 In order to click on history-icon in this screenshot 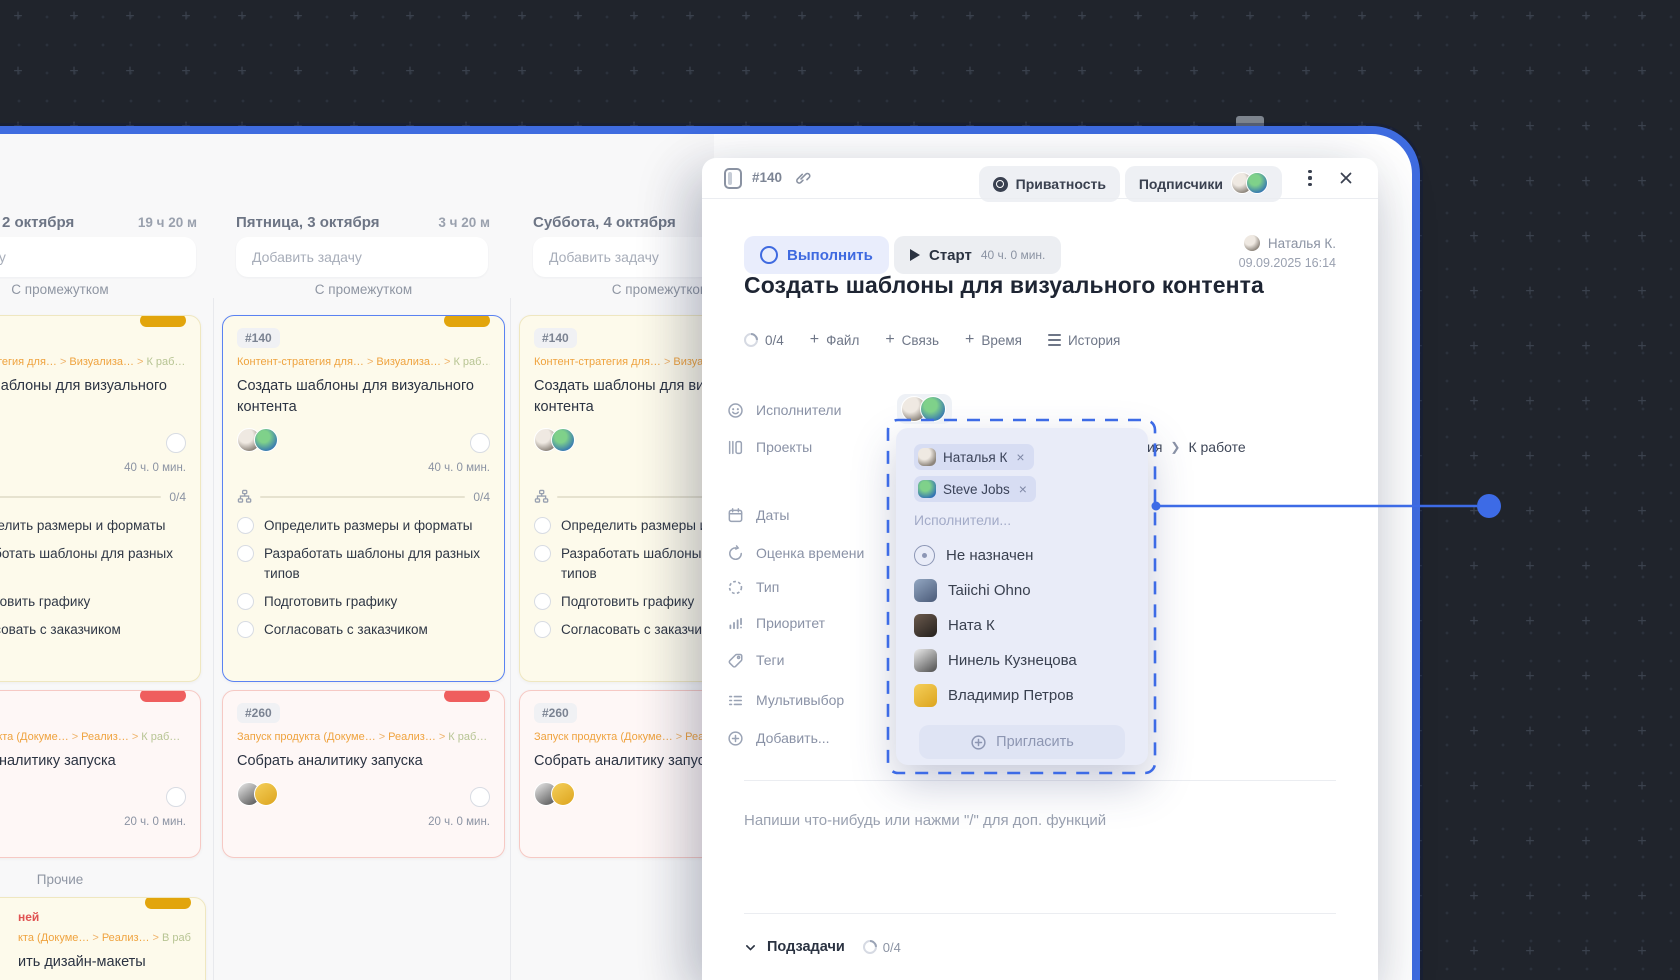, I will do `click(1054, 340)`.